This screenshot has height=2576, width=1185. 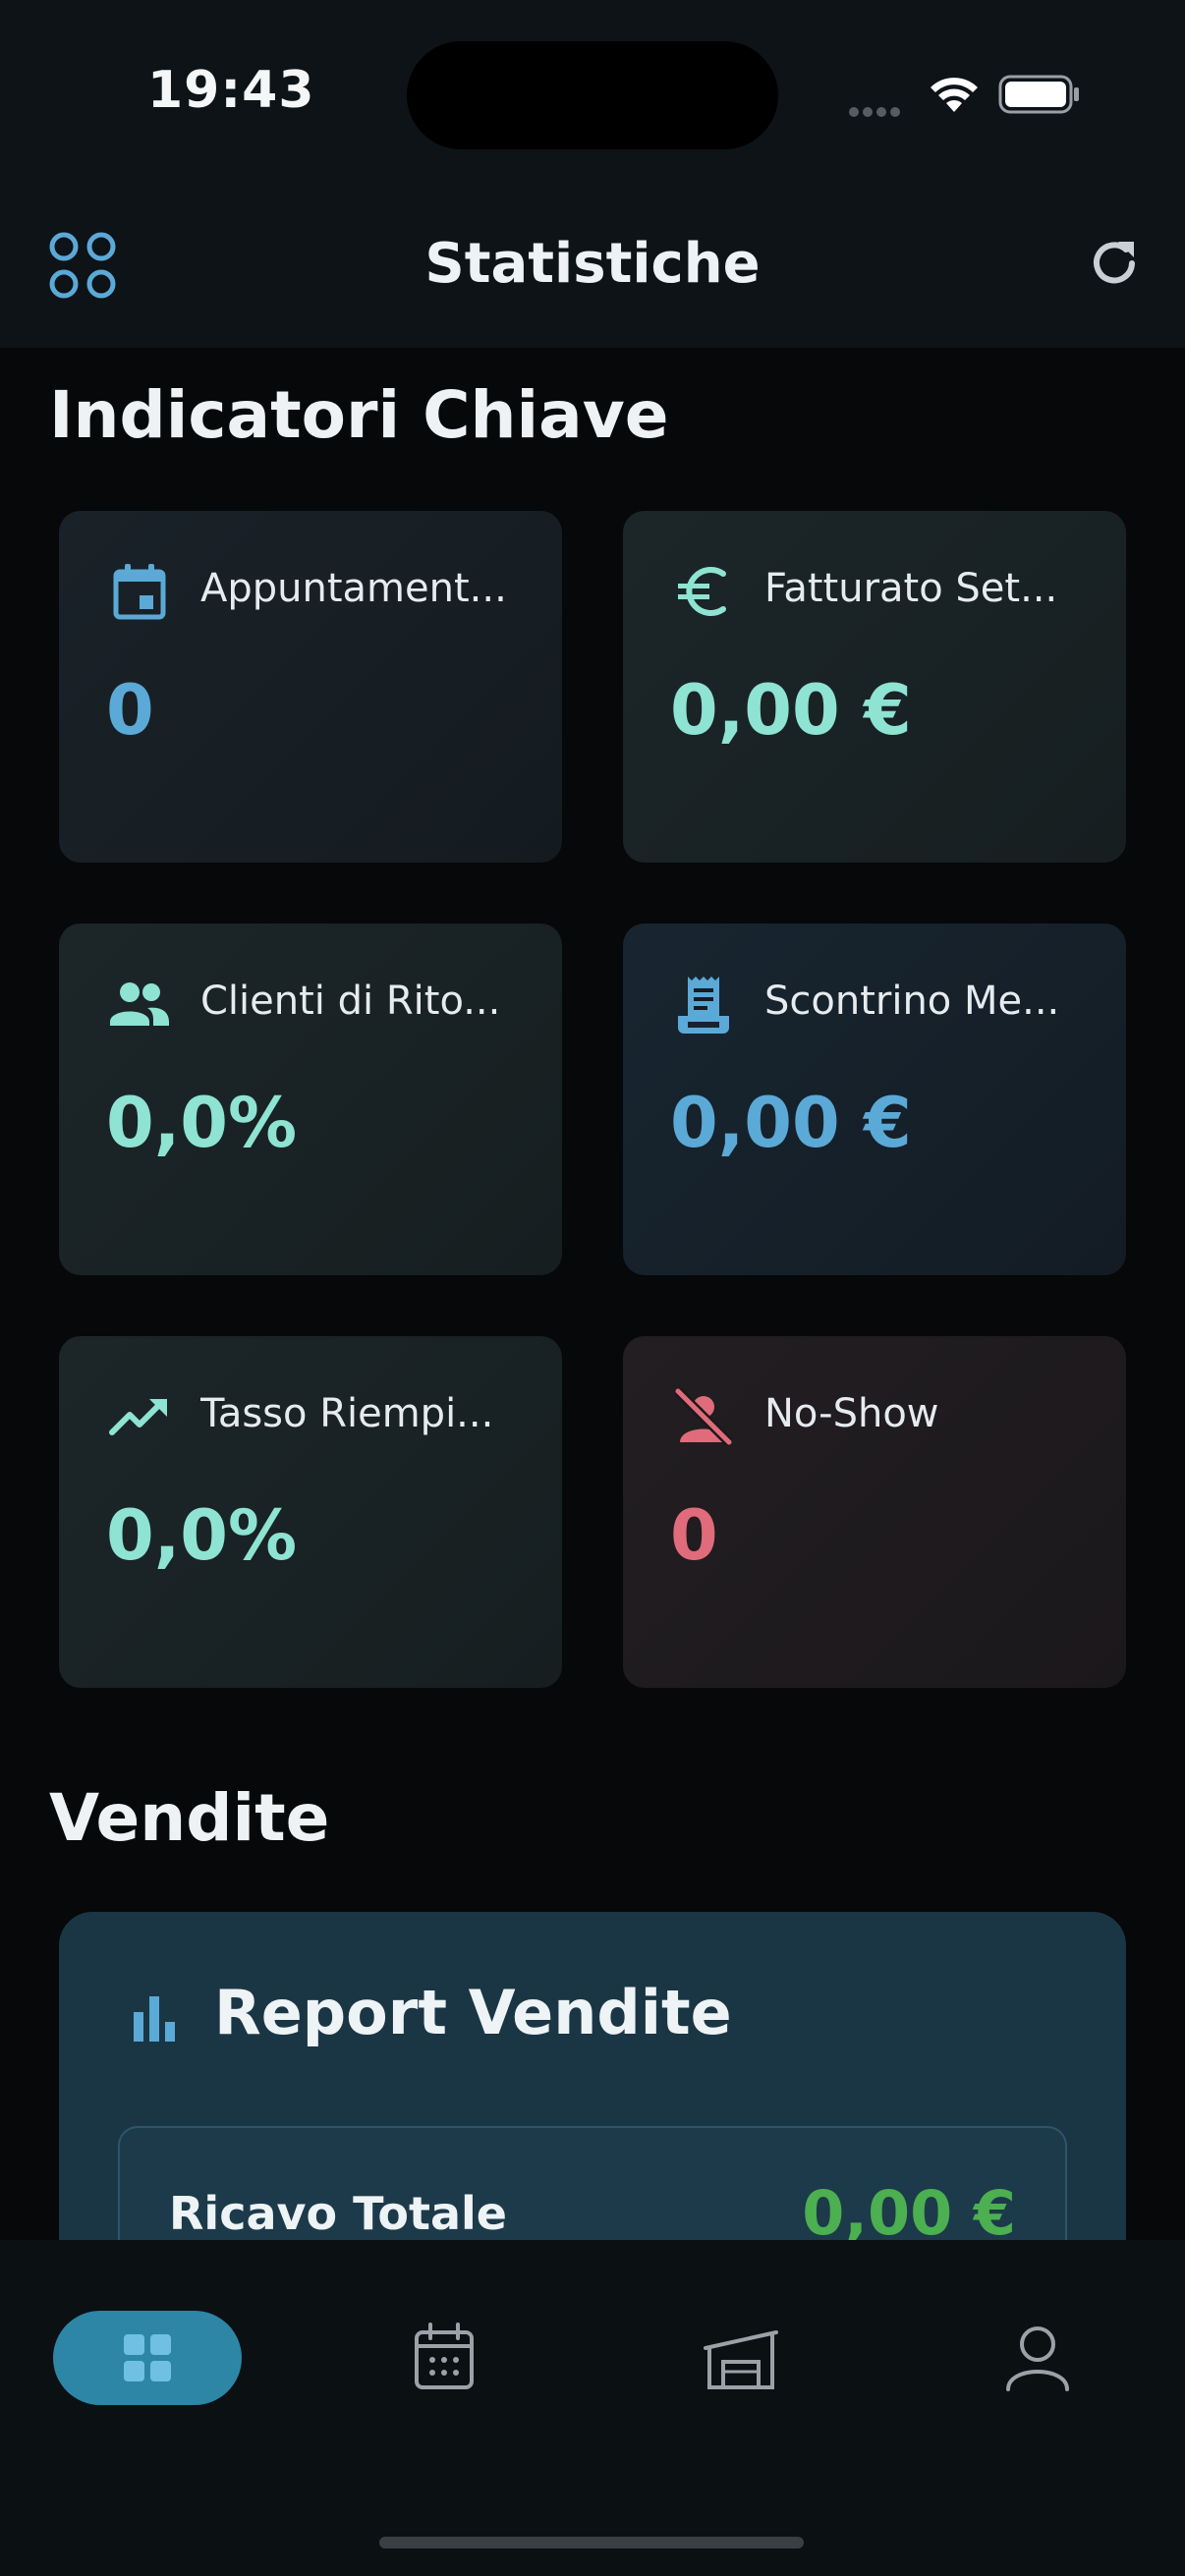 What do you see at coordinates (1038, 2358) in the screenshot?
I see `profile-icon` at bounding box center [1038, 2358].